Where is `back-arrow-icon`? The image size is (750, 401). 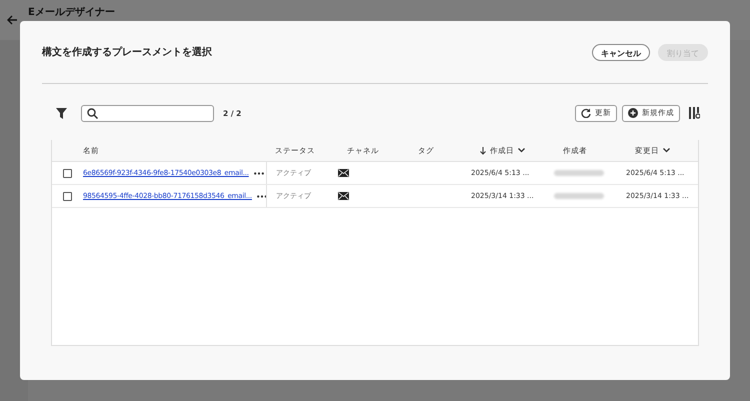
back-arrow-icon is located at coordinates (12, 20).